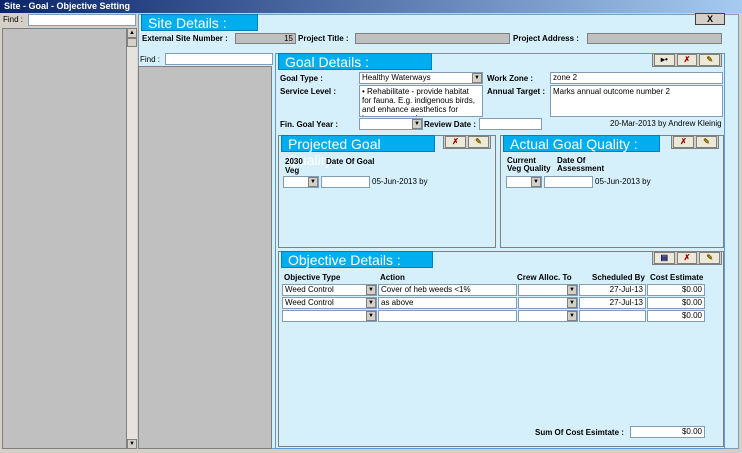  I want to click on row1-action-field: as above, so click(447, 303).